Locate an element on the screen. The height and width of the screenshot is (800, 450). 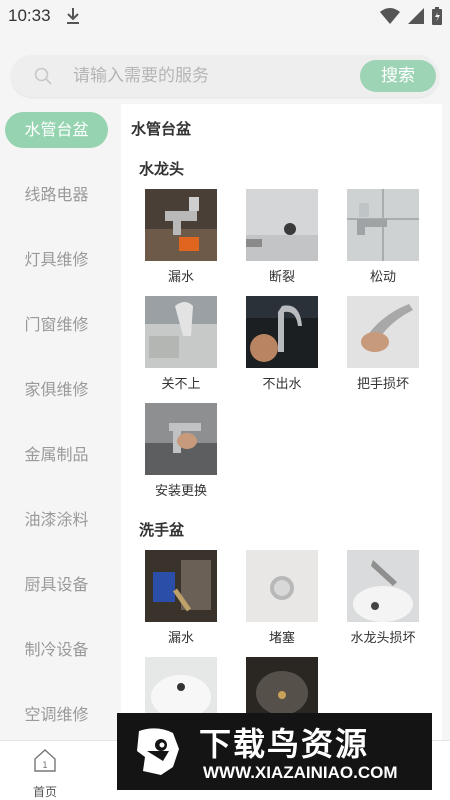
watermark-title: 下载鸟资源 is located at coordinates (284, 744).